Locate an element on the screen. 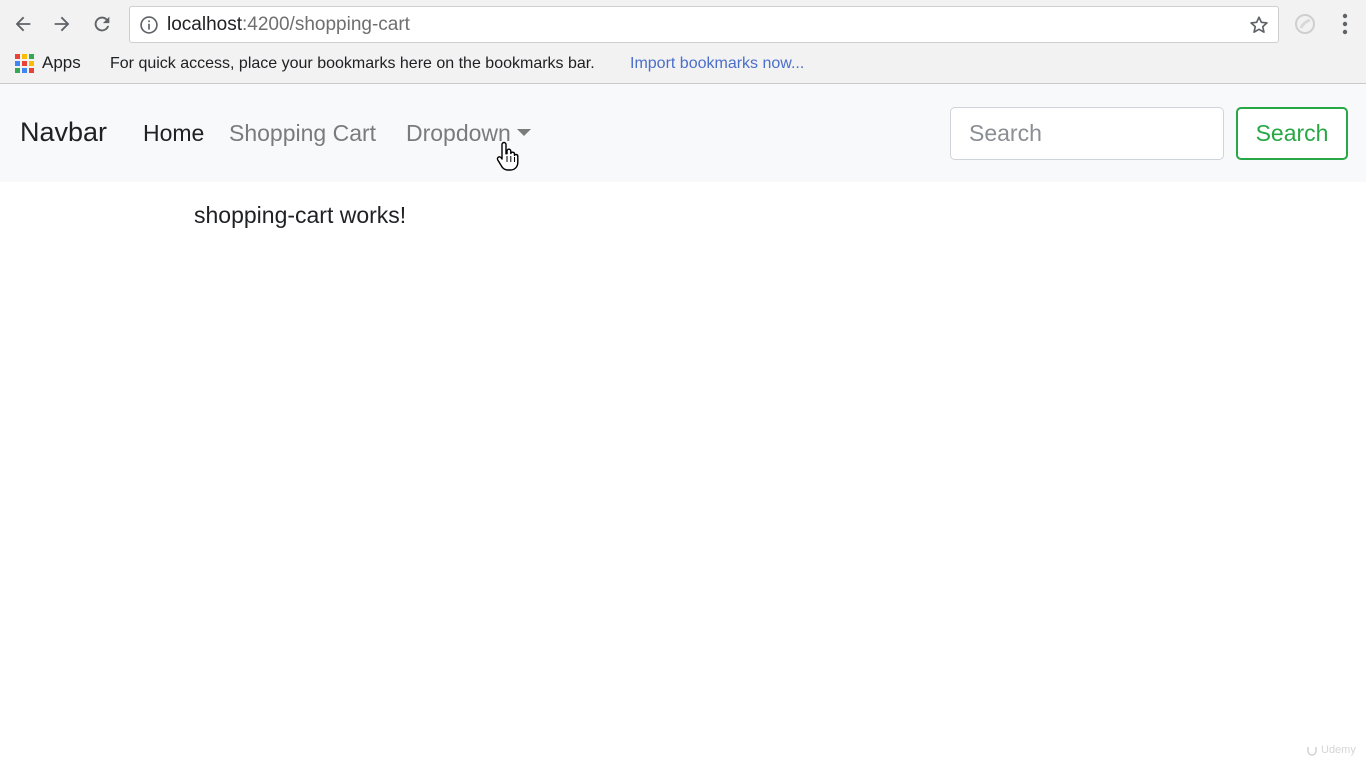  url-text: localhost:4200/shopping-cart is located at coordinates (288, 25).